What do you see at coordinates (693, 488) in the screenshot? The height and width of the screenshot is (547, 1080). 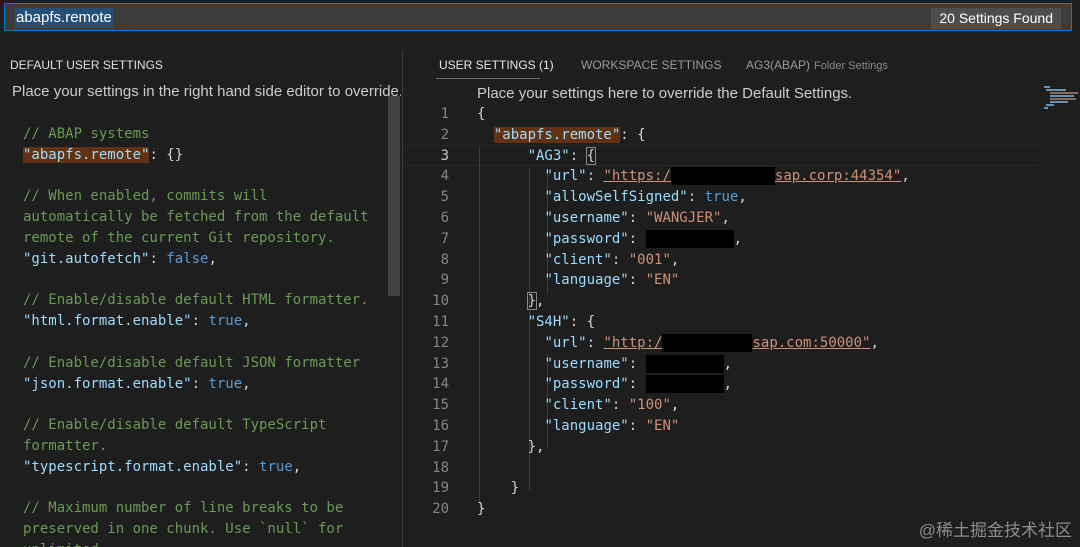 I see `code-line-19: }` at bounding box center [693, 488].